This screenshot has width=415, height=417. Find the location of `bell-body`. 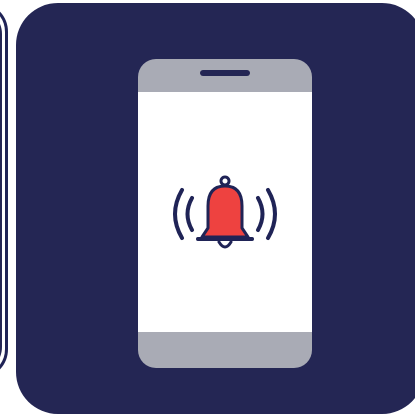

bell-body is located at coordinates (225, 211).